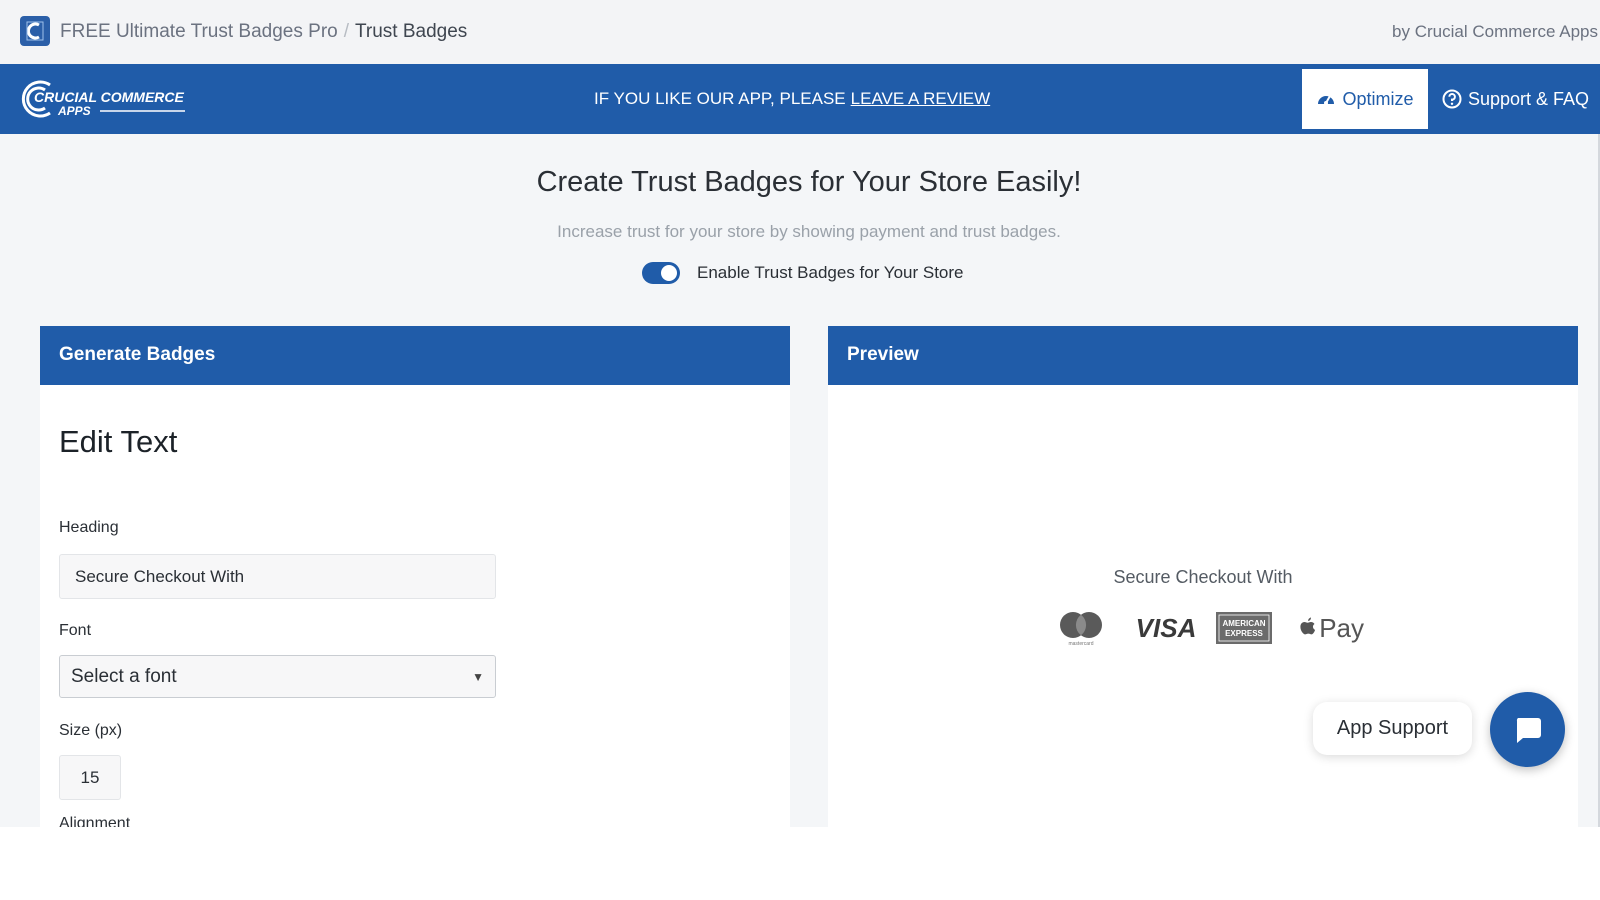  I want to click on alignment-label: Alignment, so click(95, 821).